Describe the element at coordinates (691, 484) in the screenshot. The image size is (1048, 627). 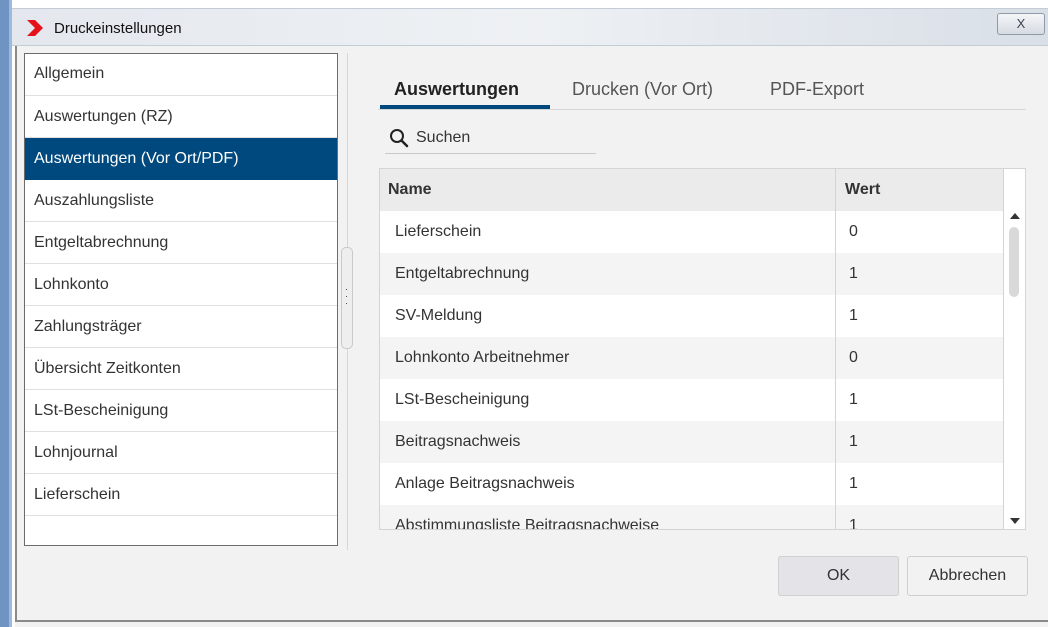
I see `table-row: Anlage Beitragsnachweis 1` at that location.